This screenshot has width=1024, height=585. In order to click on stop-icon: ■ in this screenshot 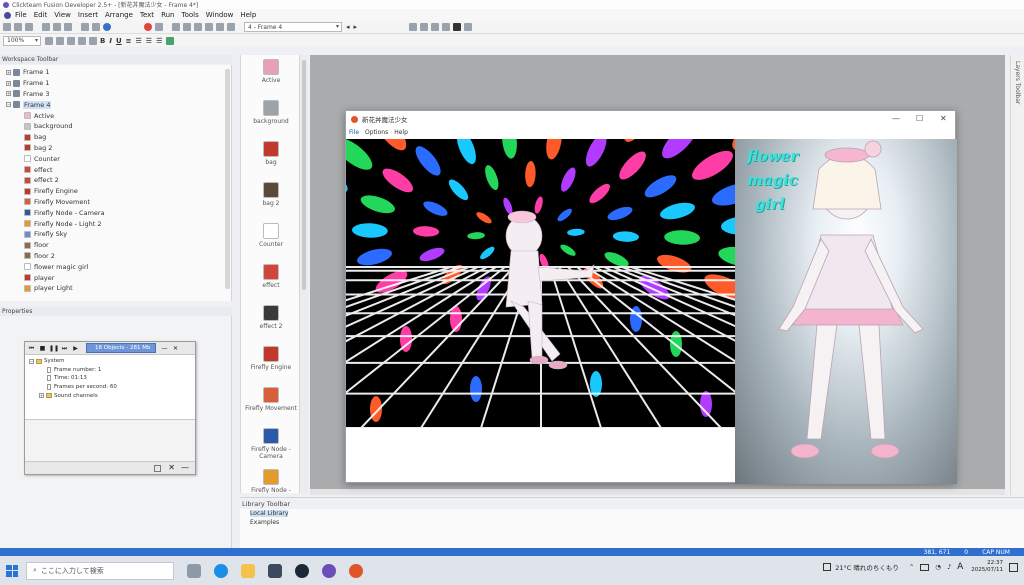, I will do `click(42, 348)`.